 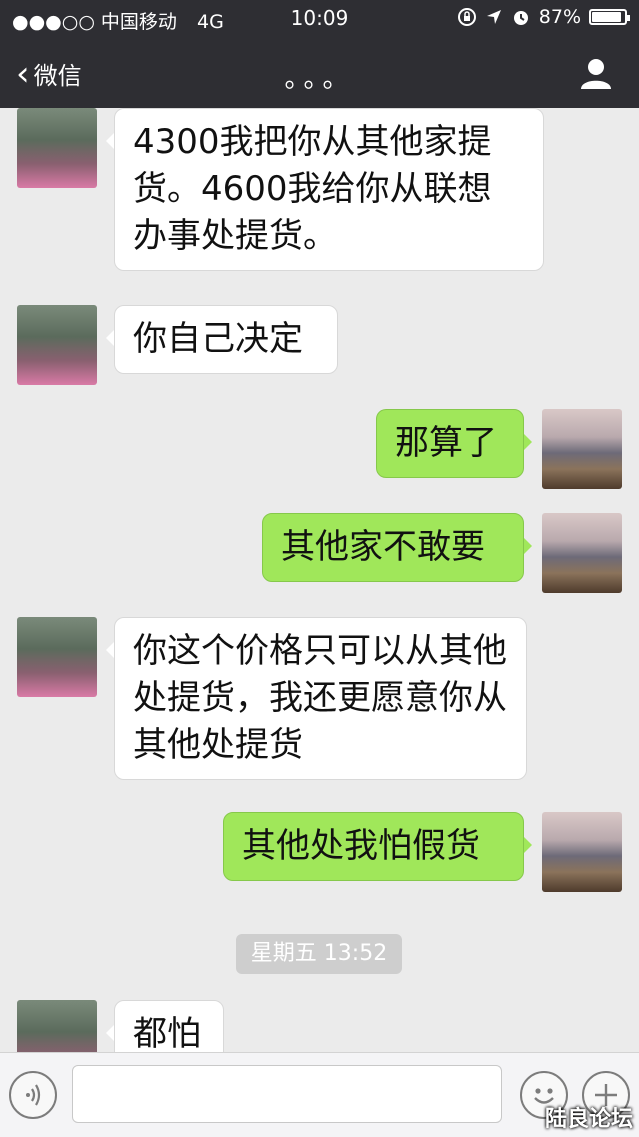 What do you see at coordinates (383, 547) in the screenshot?
I see `message-text: 其他家不敢要` at bounding box center [383, 547].